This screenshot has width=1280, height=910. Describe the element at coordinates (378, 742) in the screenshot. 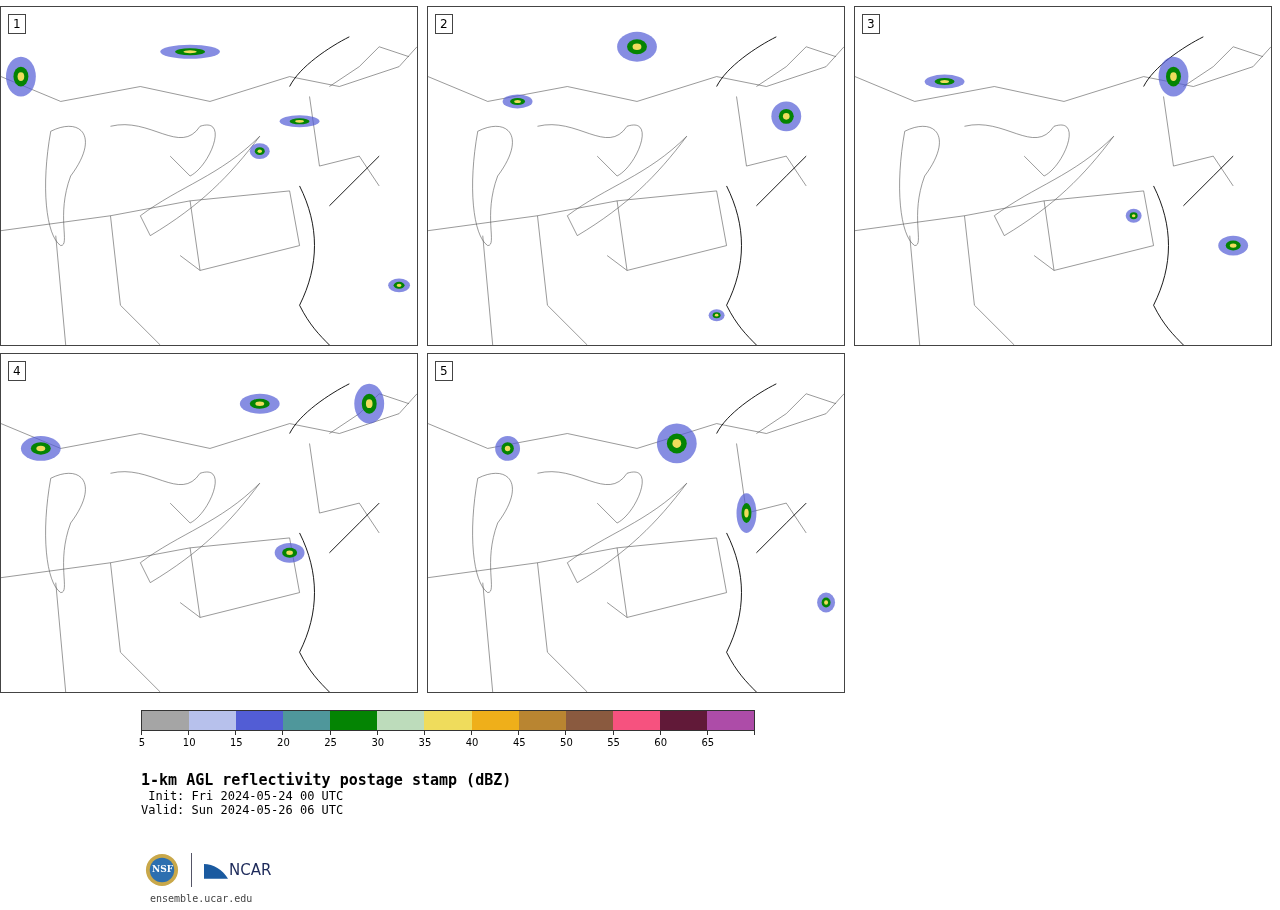

I see `tick-label: 30` at that location.